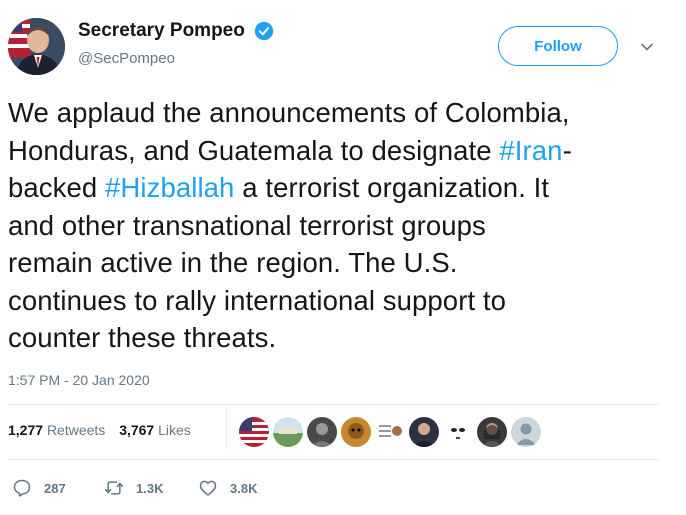 This screenshot has height=515, width=686. Describe the element at coordinates (114, 488) in the screenshot. I see `retweet-icon` at that location.